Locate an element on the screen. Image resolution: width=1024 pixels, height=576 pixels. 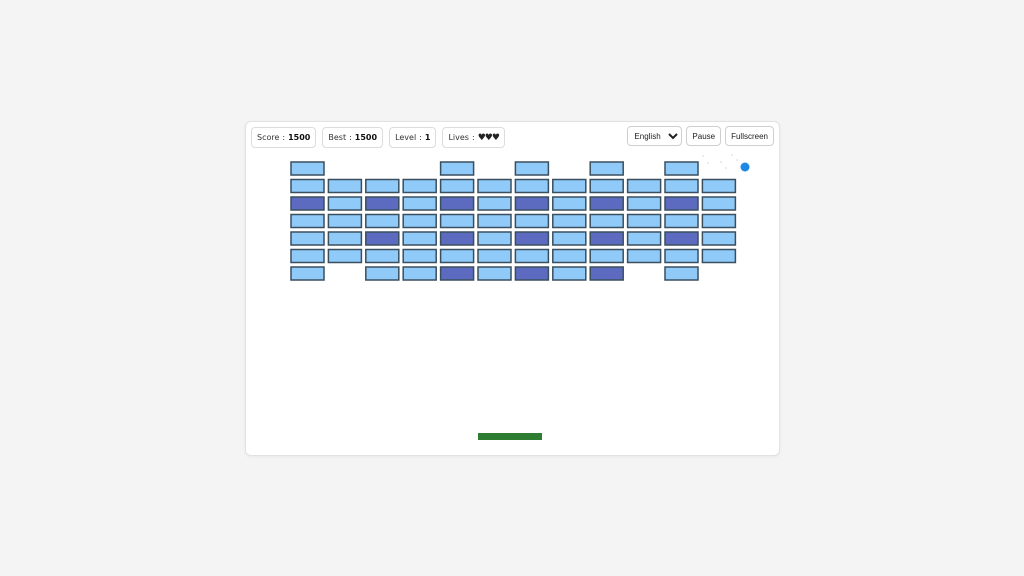
best-value: 1500 is located at coordinates (366, 137).